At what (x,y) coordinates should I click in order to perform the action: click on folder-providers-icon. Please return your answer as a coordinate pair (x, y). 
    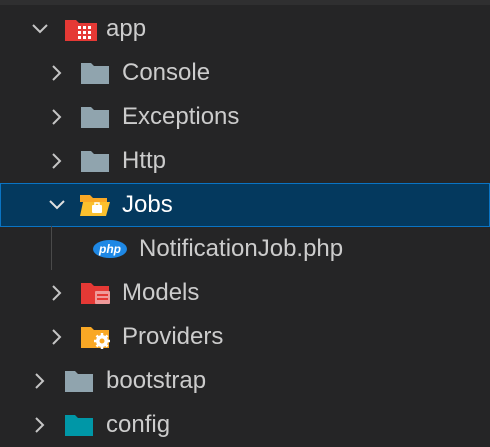
    Looking at the image, I should click on (95, 338).